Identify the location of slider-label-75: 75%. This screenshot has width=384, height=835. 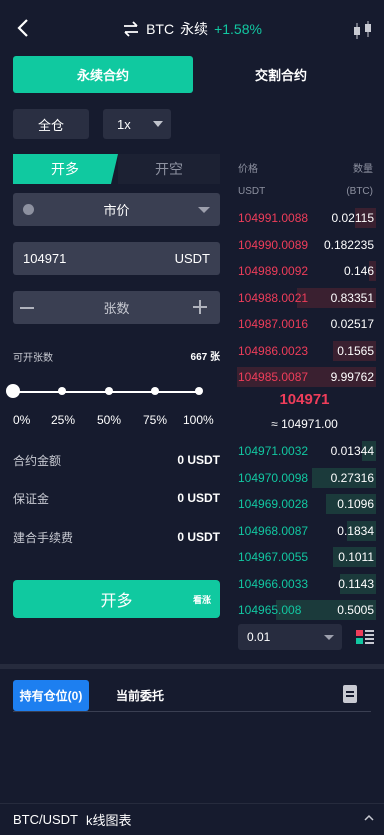
(155, 420).